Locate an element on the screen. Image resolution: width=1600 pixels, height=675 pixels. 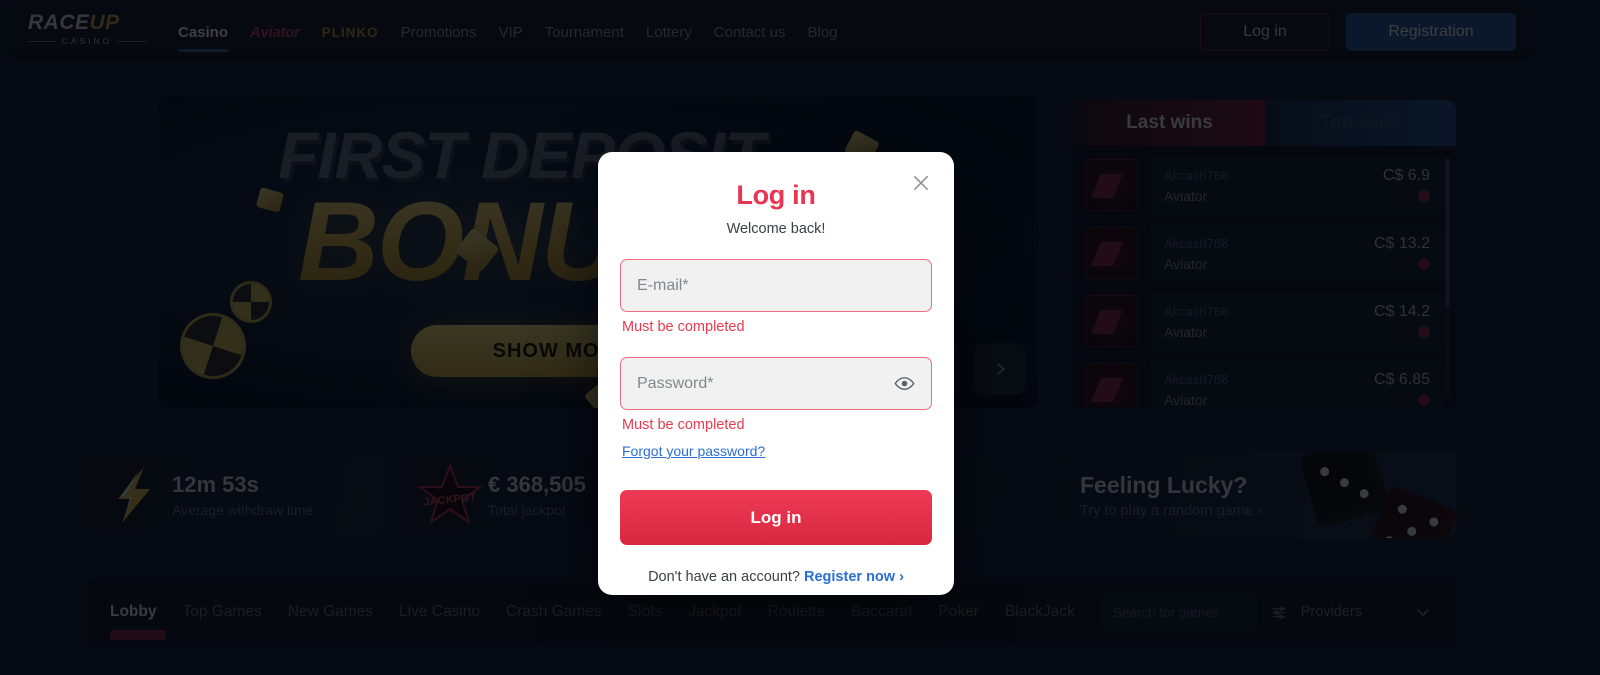
modal-login-submit-button: Log in is located at coordinates (776, 517).